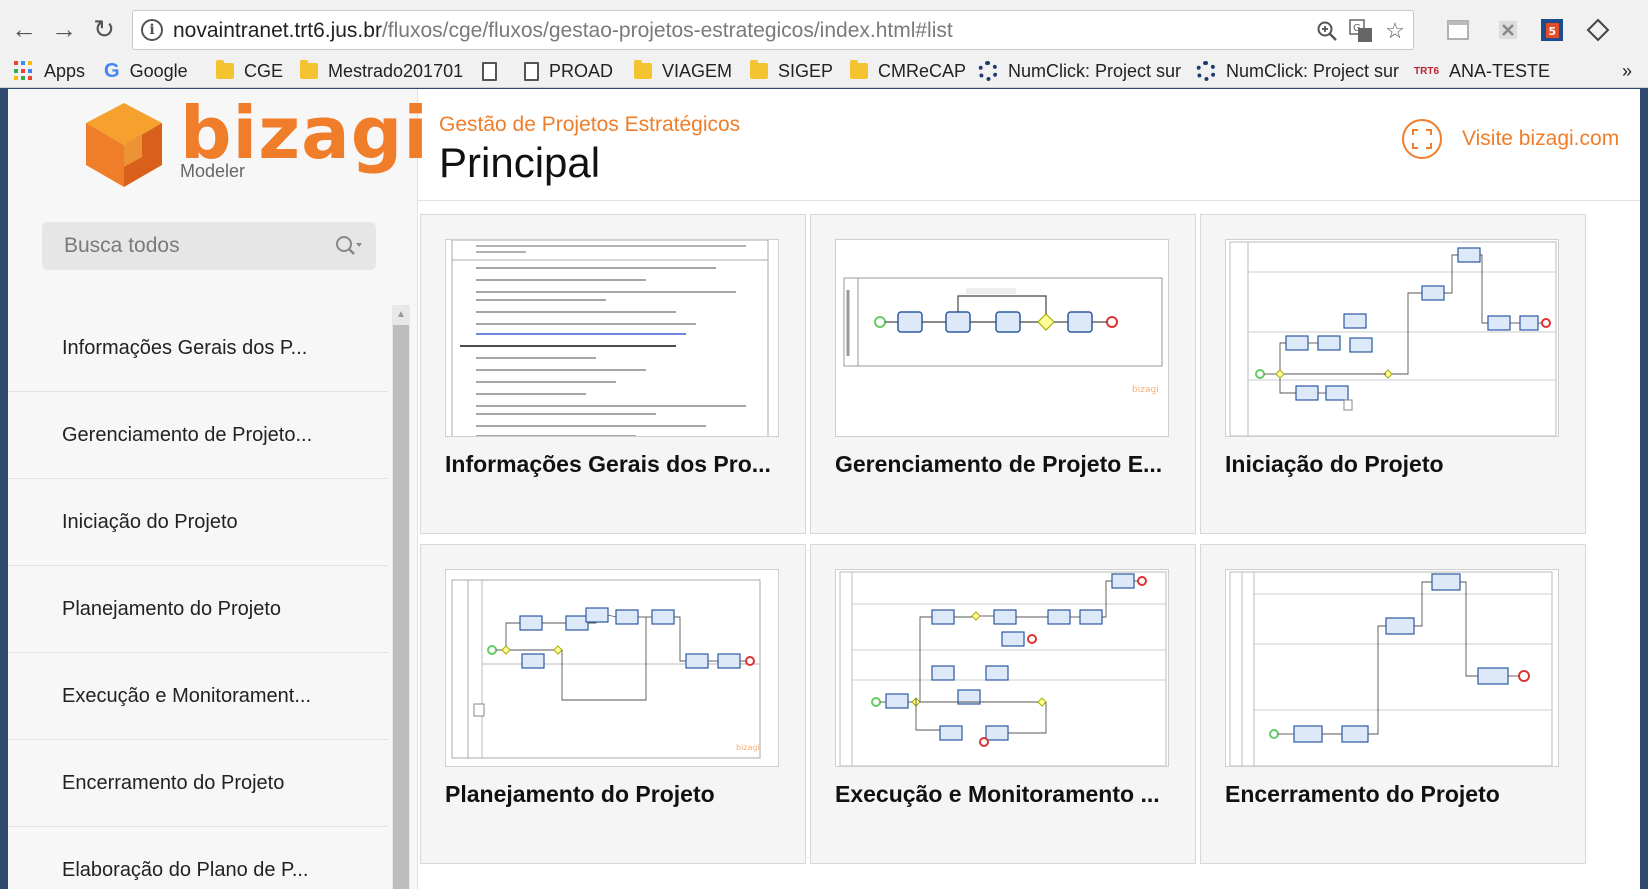  I want to click on page-title: Principal, so click(520, 162).